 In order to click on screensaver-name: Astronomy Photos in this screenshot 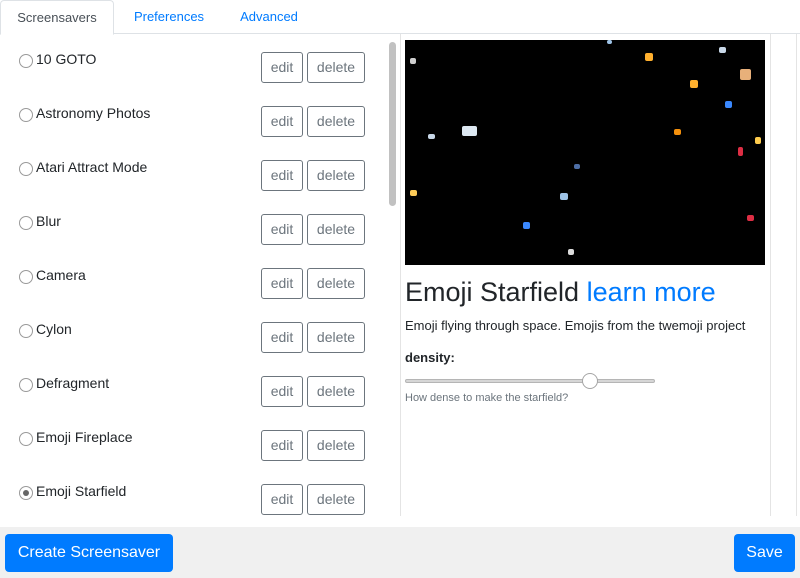, I will do `click(93, 113)`.